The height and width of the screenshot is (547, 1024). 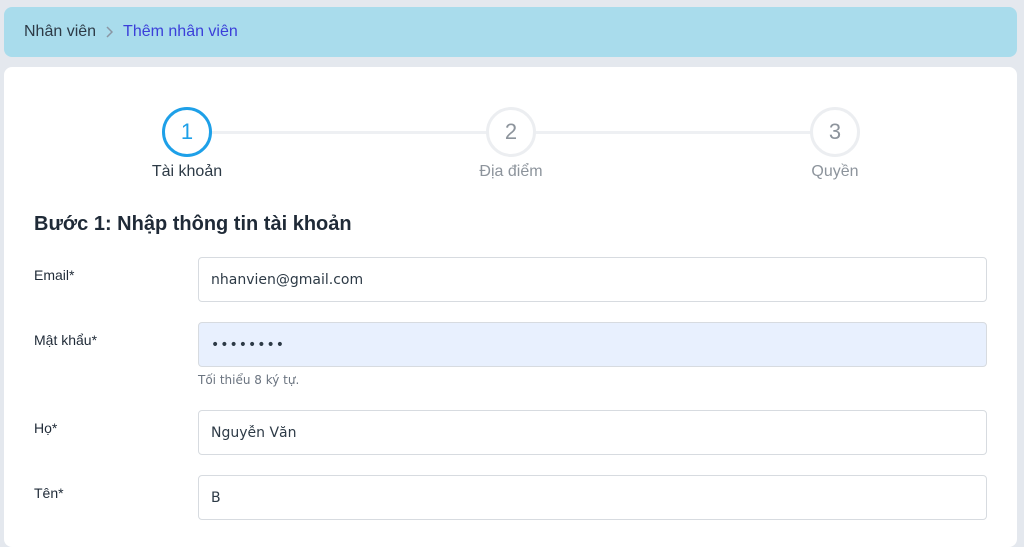 I want to click on email-label: Email*, so click(x=54, y=275).